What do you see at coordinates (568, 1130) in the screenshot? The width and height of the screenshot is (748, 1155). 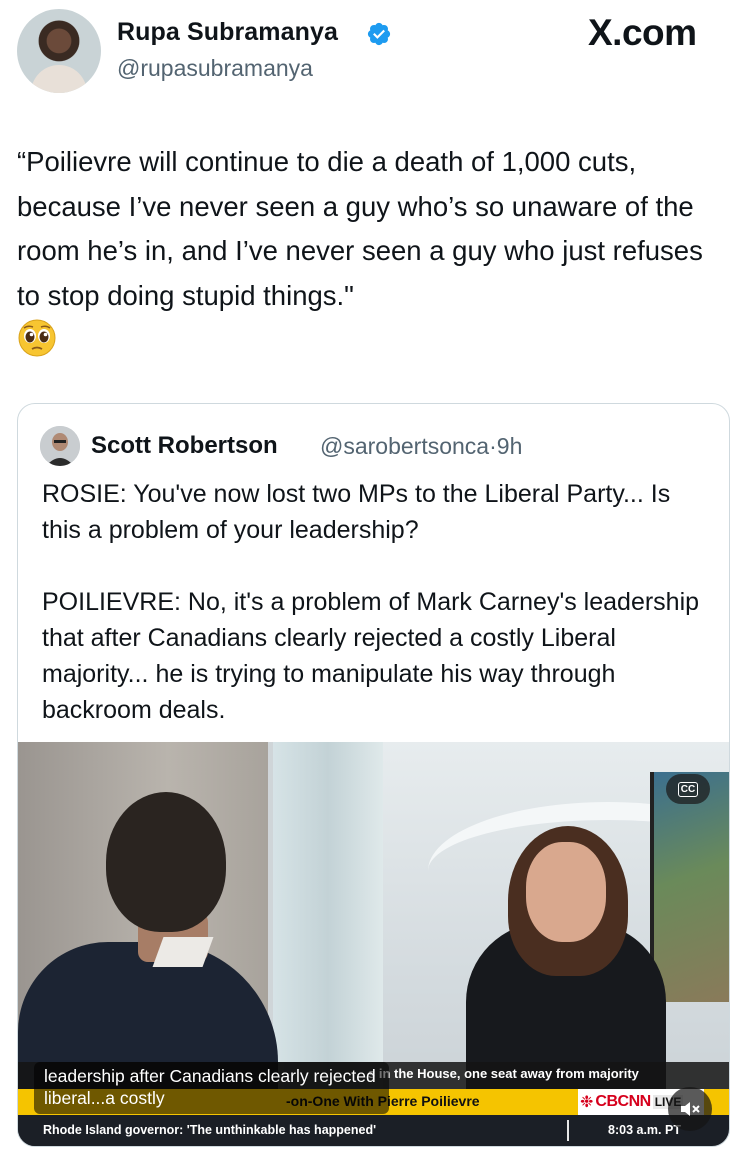 I see `ticker-separator` at bounding box center [568, 1130].